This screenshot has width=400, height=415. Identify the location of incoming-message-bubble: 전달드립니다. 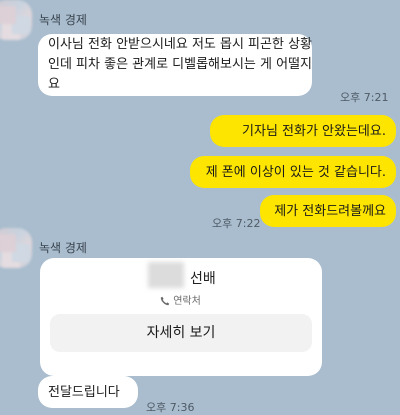
(88, 392).